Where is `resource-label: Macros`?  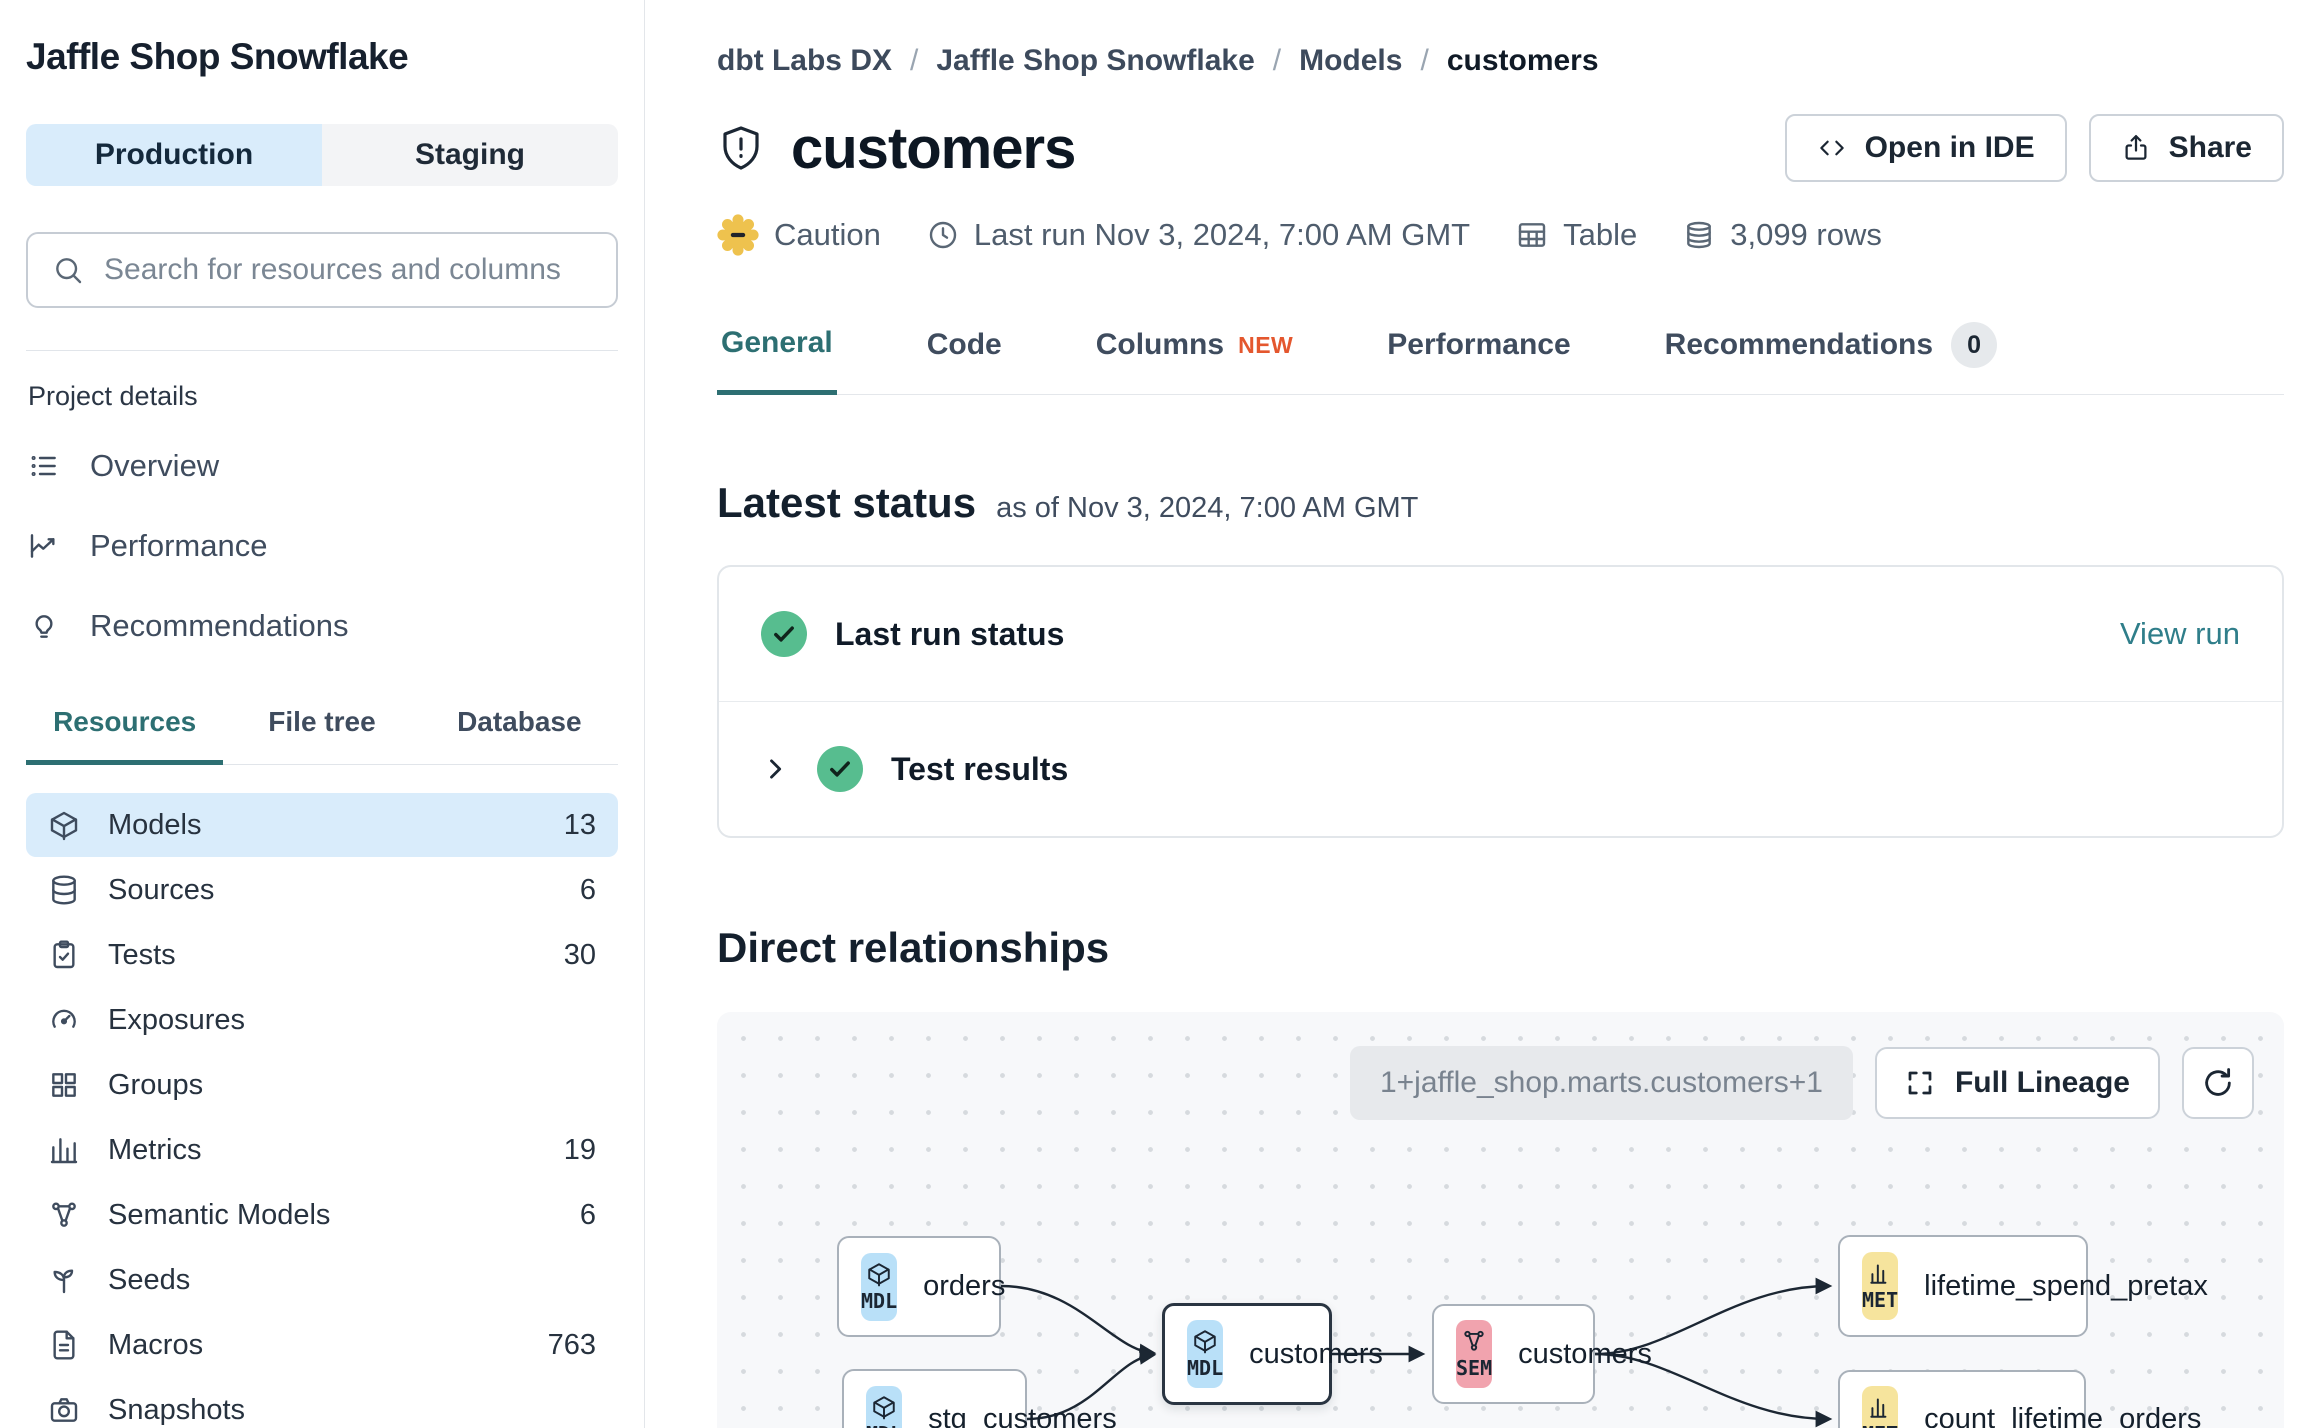
resource-label: Macros is located at coordinates (156, 1344).